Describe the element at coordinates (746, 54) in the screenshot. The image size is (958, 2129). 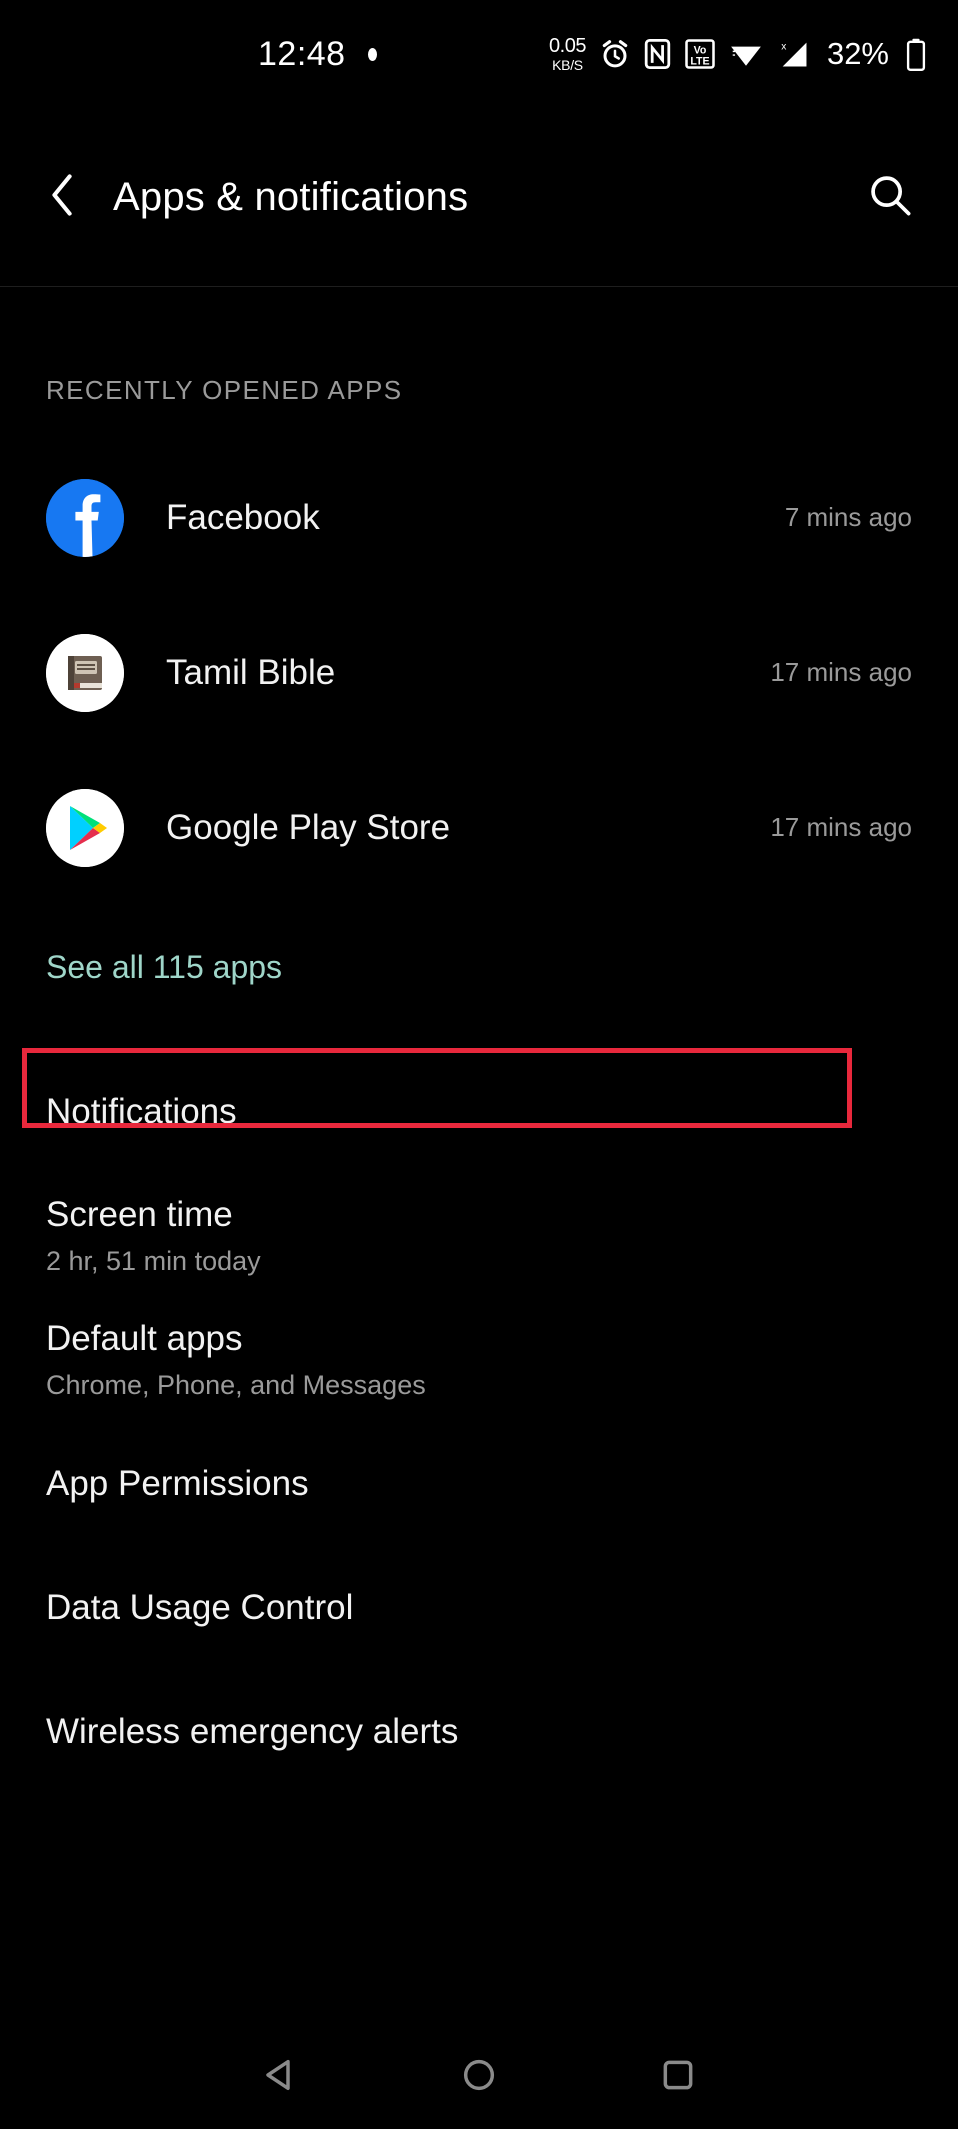
I see `wifi-icon` at that location.